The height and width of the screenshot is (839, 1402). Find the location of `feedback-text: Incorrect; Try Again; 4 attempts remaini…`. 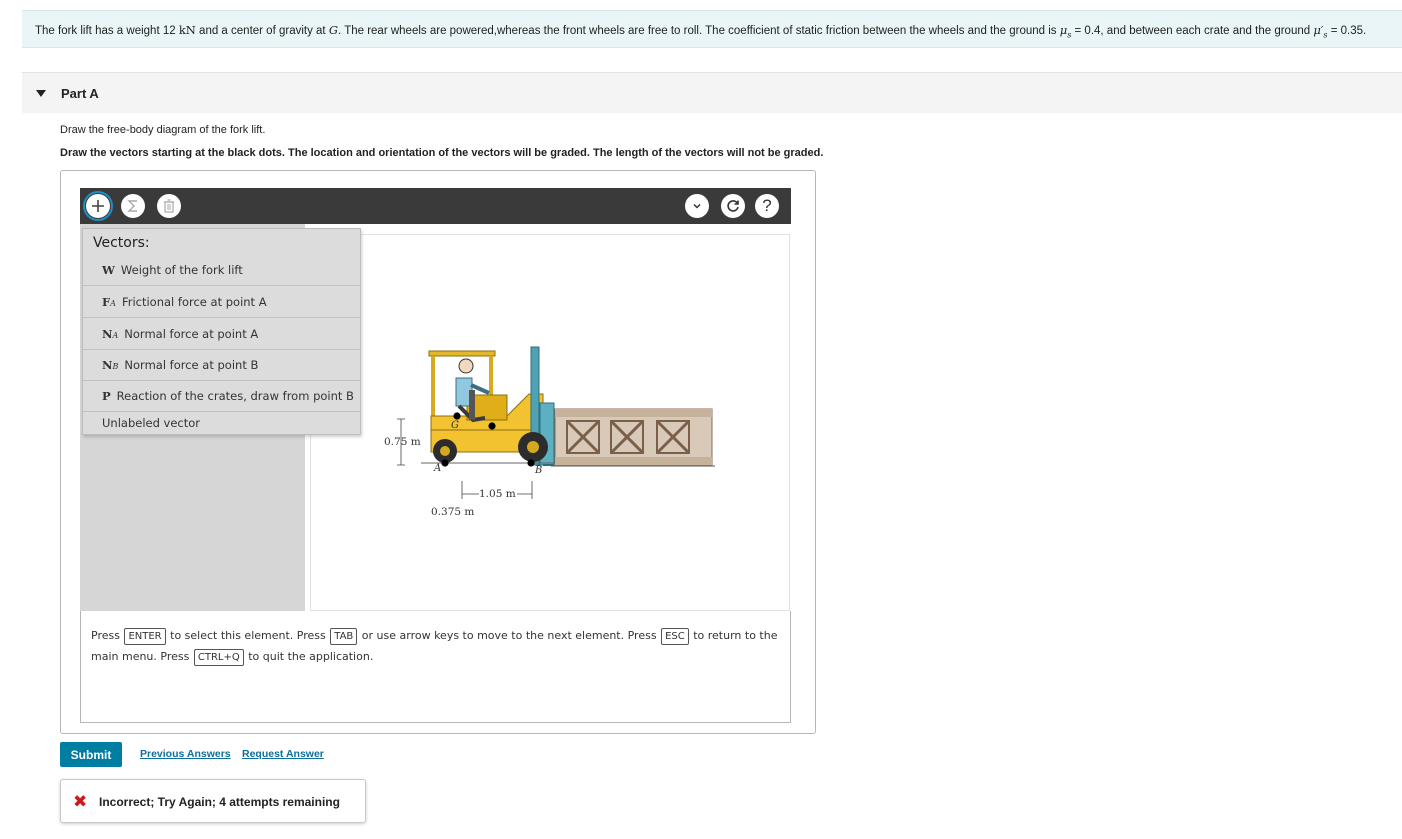

feedback-text: Incorrect; Try Again; 4 attempts remaini… is located at coordinates (219, 802).